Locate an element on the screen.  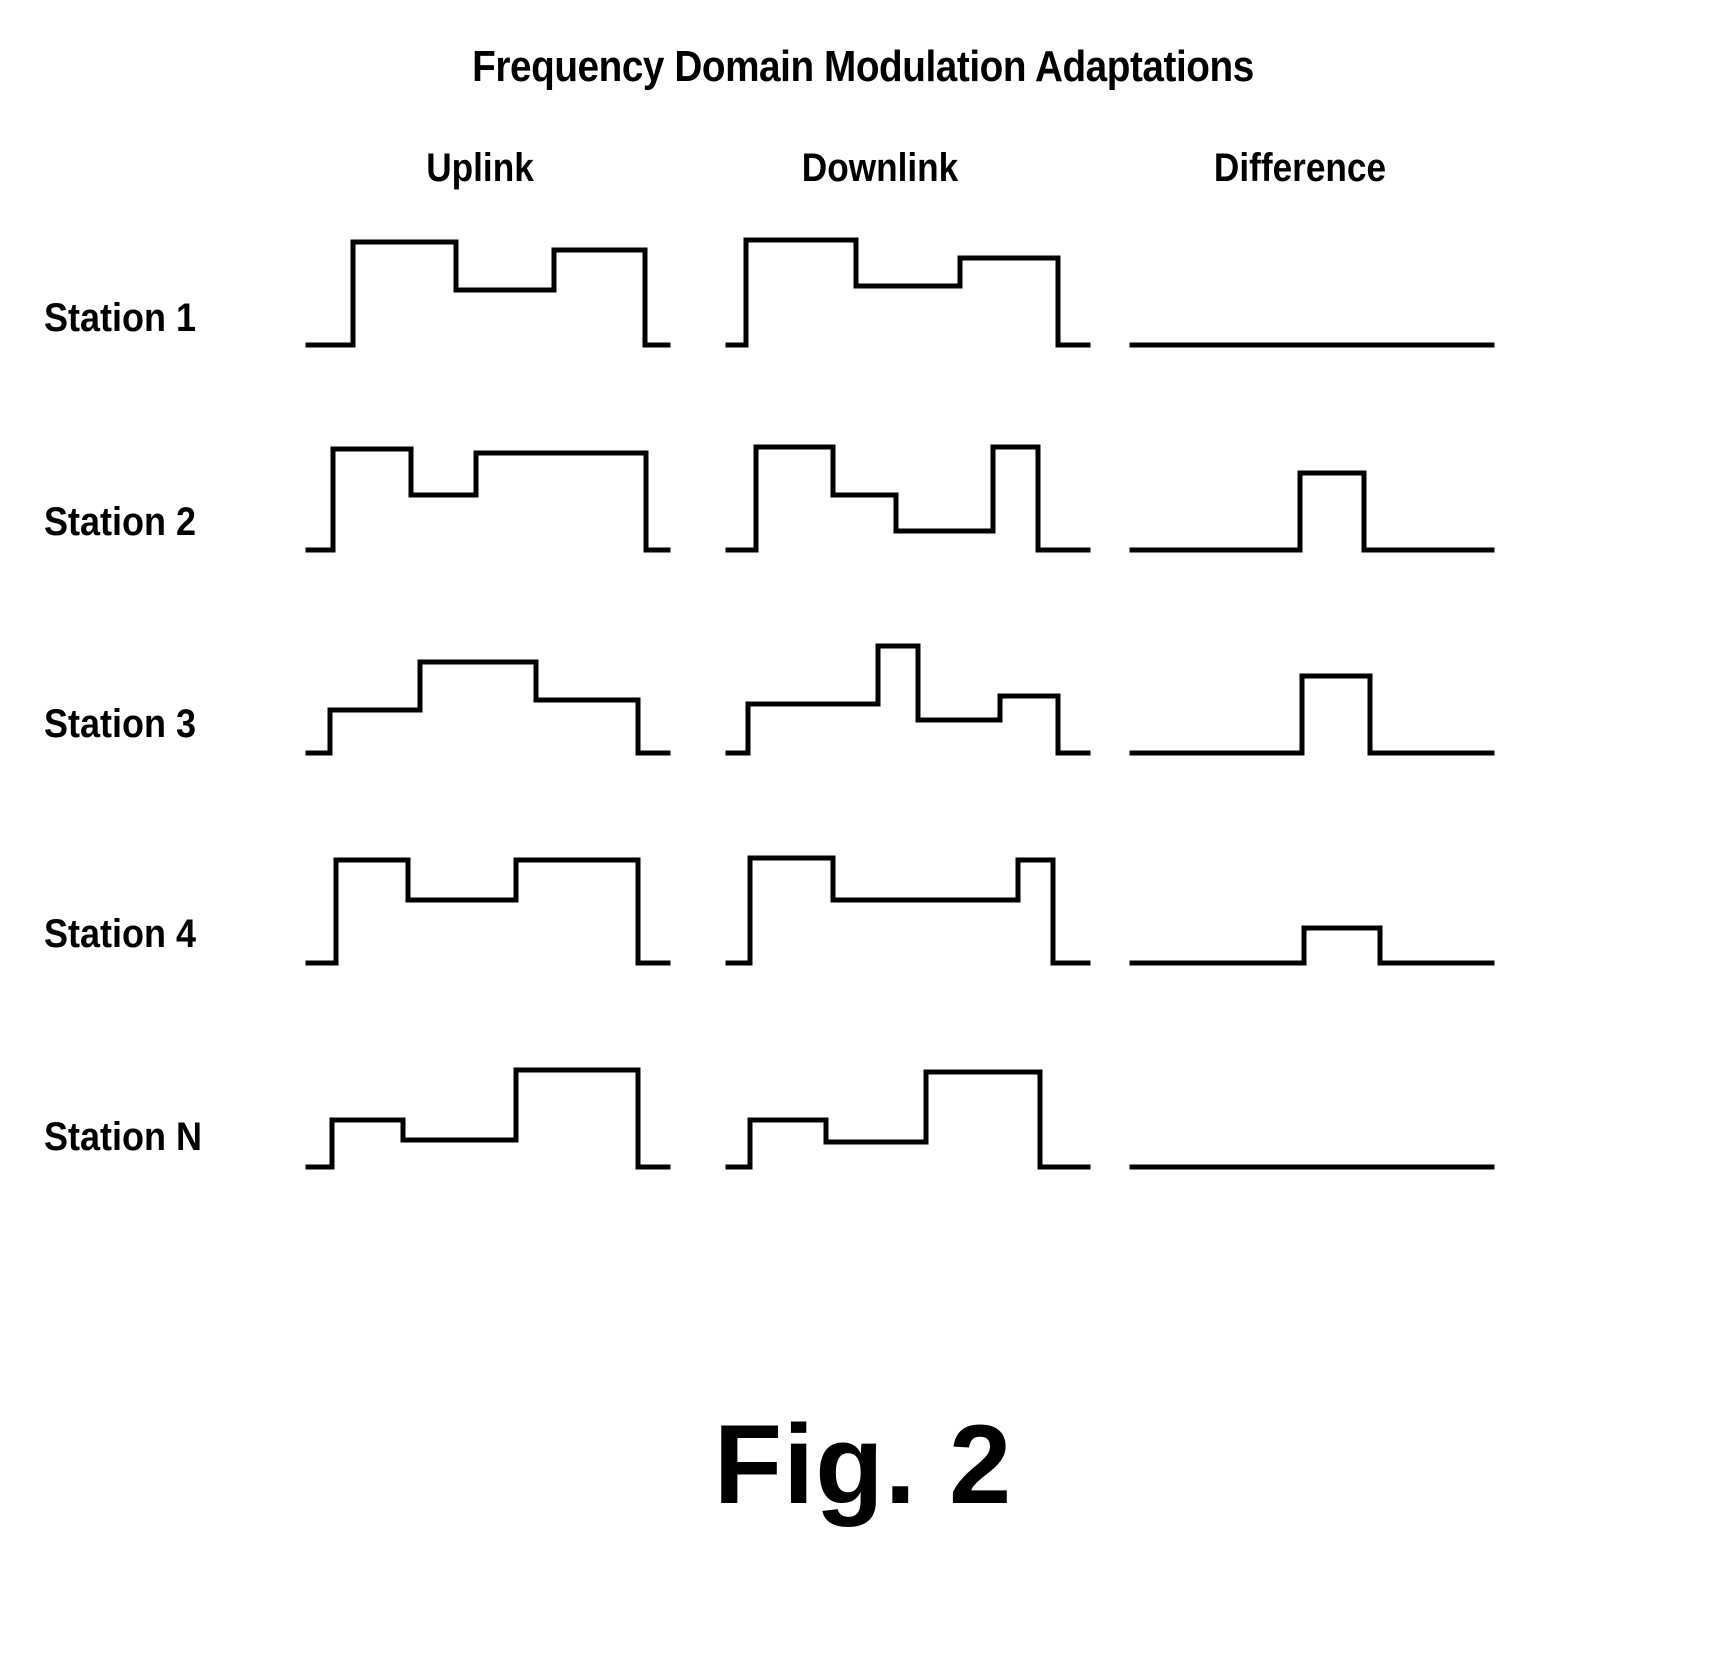
plot-station4-downlink is located at coordinates (908, 903).